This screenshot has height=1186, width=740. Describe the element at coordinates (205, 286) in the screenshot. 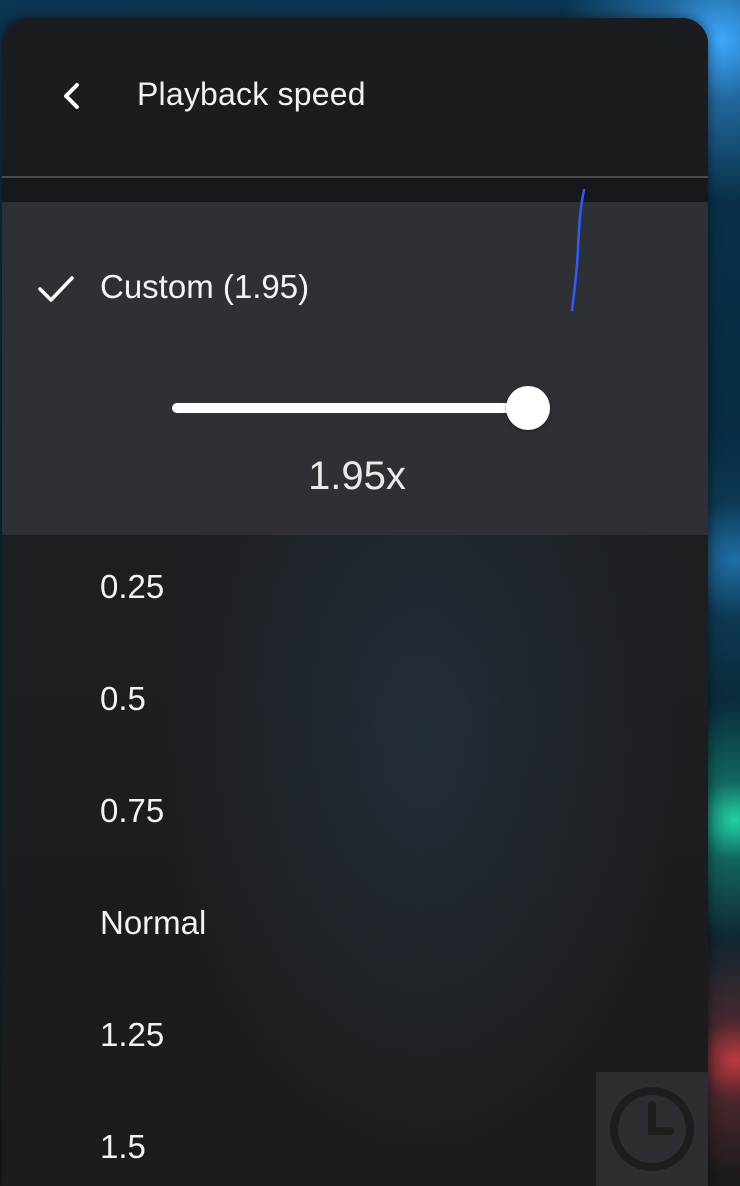

I see `custom-speed-label: Custom (1.95)` at that location.